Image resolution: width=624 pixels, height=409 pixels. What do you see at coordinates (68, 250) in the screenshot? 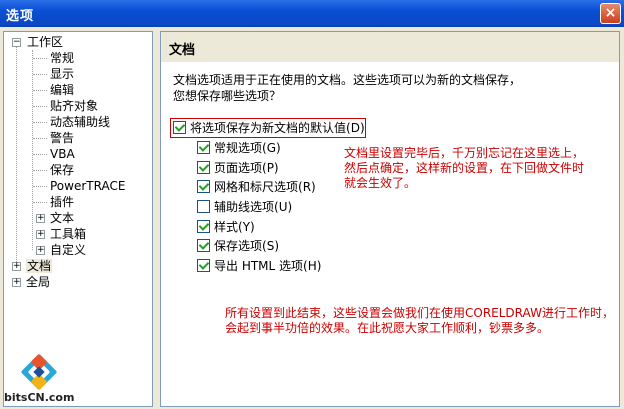
I see `tree-item-customize: 自定义` at bounding box center [68, 250].